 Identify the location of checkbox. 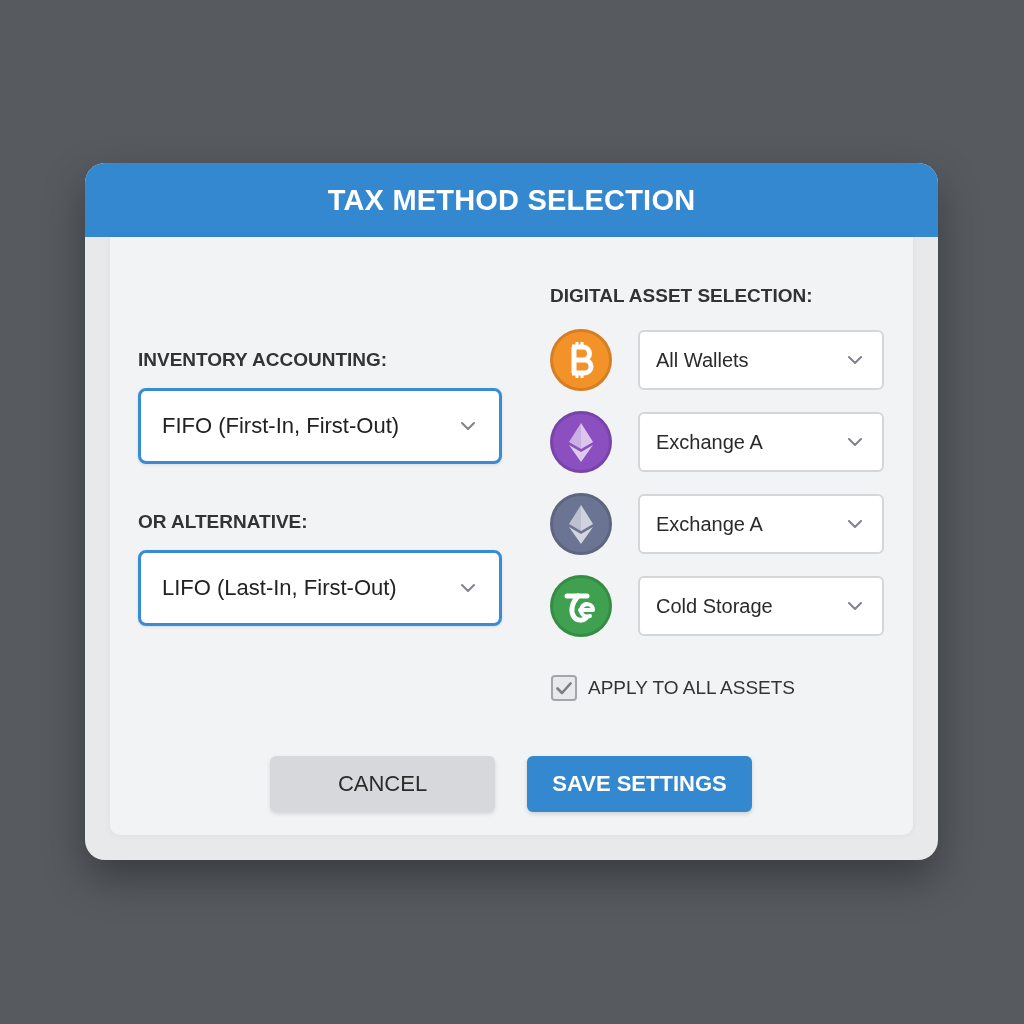
(564, 688).